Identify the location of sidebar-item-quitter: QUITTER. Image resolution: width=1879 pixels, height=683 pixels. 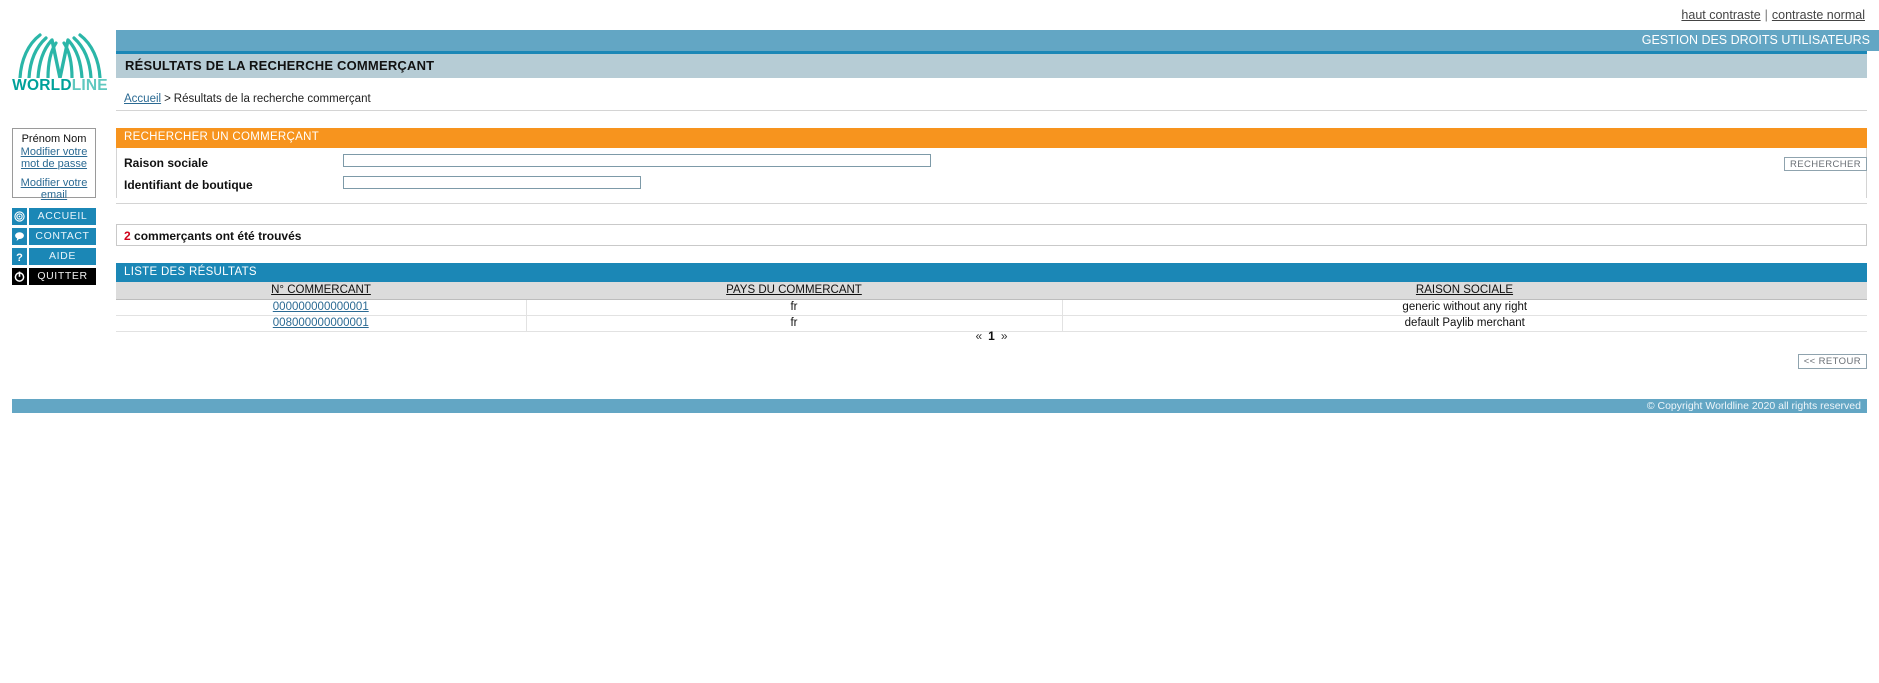
(54, 276).